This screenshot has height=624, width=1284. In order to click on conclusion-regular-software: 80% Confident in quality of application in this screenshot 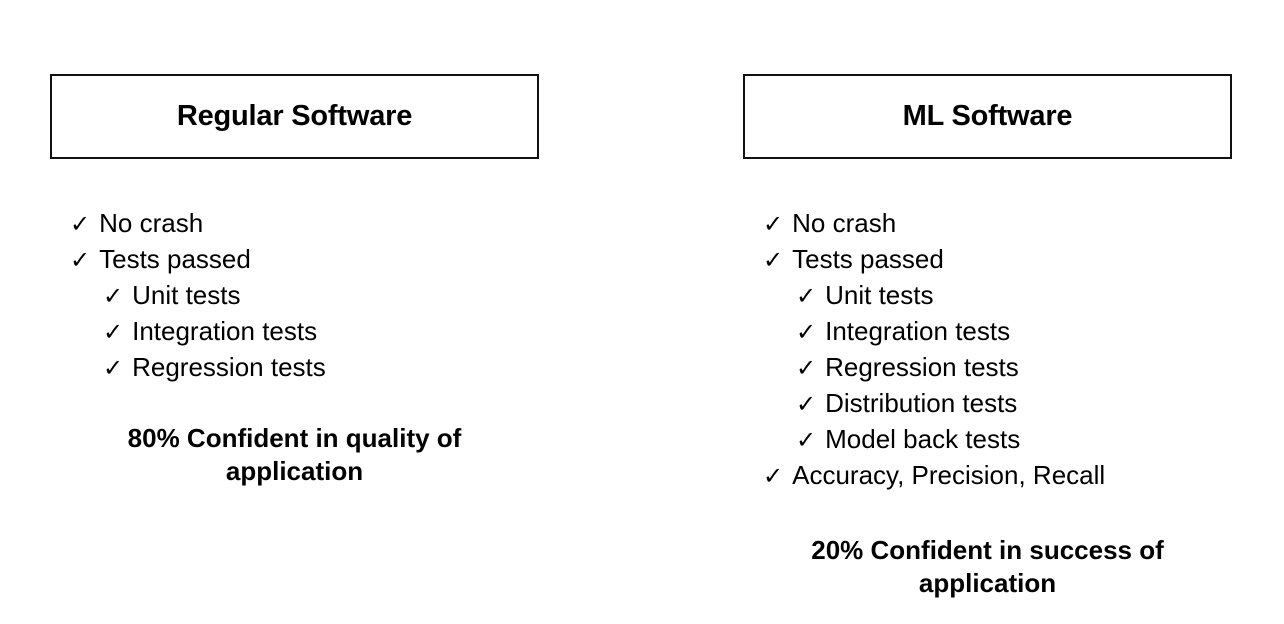, I will do `click(294, 454)`.